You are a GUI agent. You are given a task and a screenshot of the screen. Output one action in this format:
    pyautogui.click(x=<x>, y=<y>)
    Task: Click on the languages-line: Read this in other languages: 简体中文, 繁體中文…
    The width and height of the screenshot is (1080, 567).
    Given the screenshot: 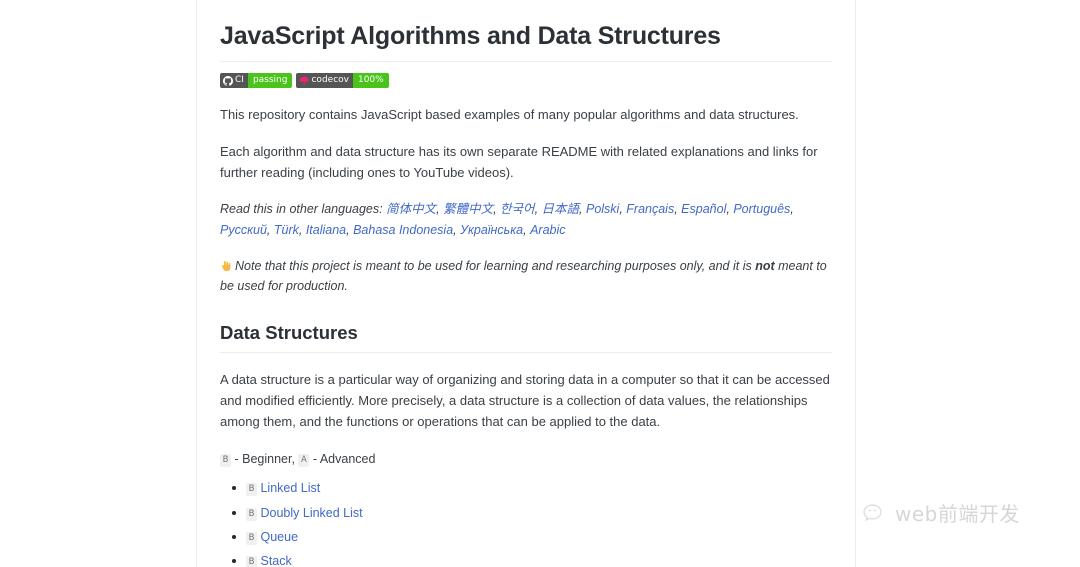 What is the action you would take?
    pyautogui.click(x=526, y=219)
    